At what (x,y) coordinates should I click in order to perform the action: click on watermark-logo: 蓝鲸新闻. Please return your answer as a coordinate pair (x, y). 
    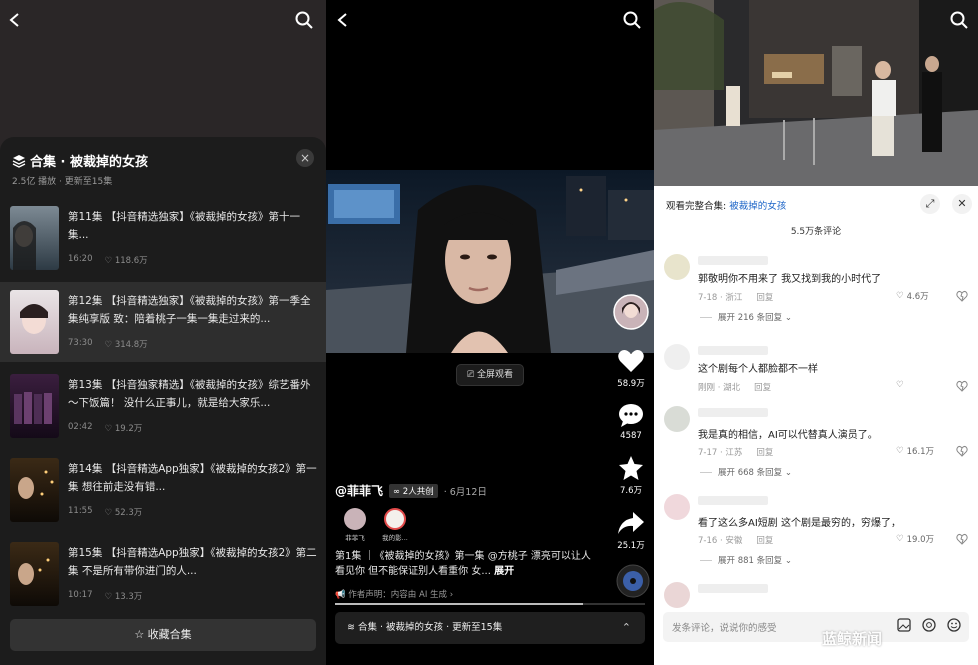
    Looking at the image, I should click on (852, 639).